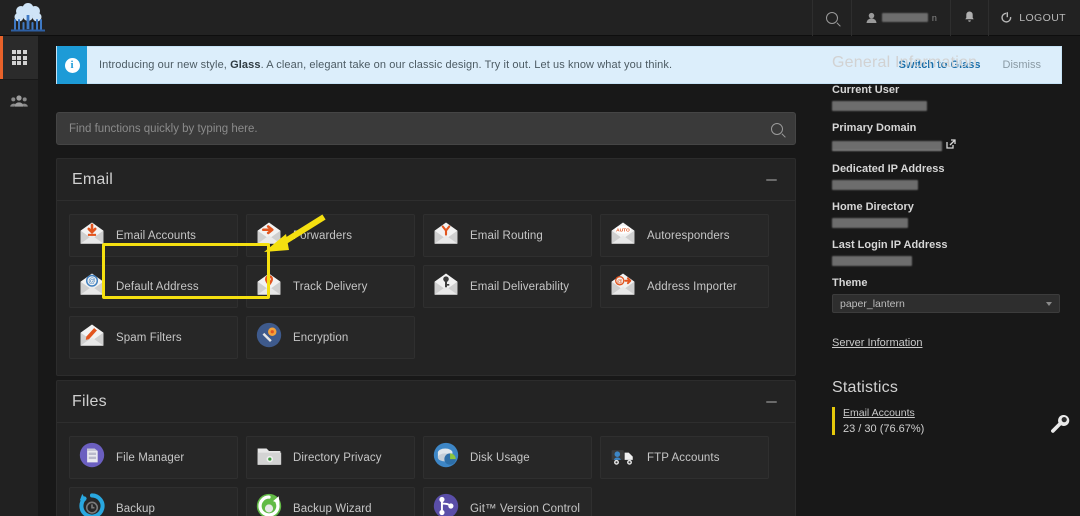 The width and height of the screenshot is (1080, 516). I want to click on theme-select: paper_lantern, so click(946, 303).